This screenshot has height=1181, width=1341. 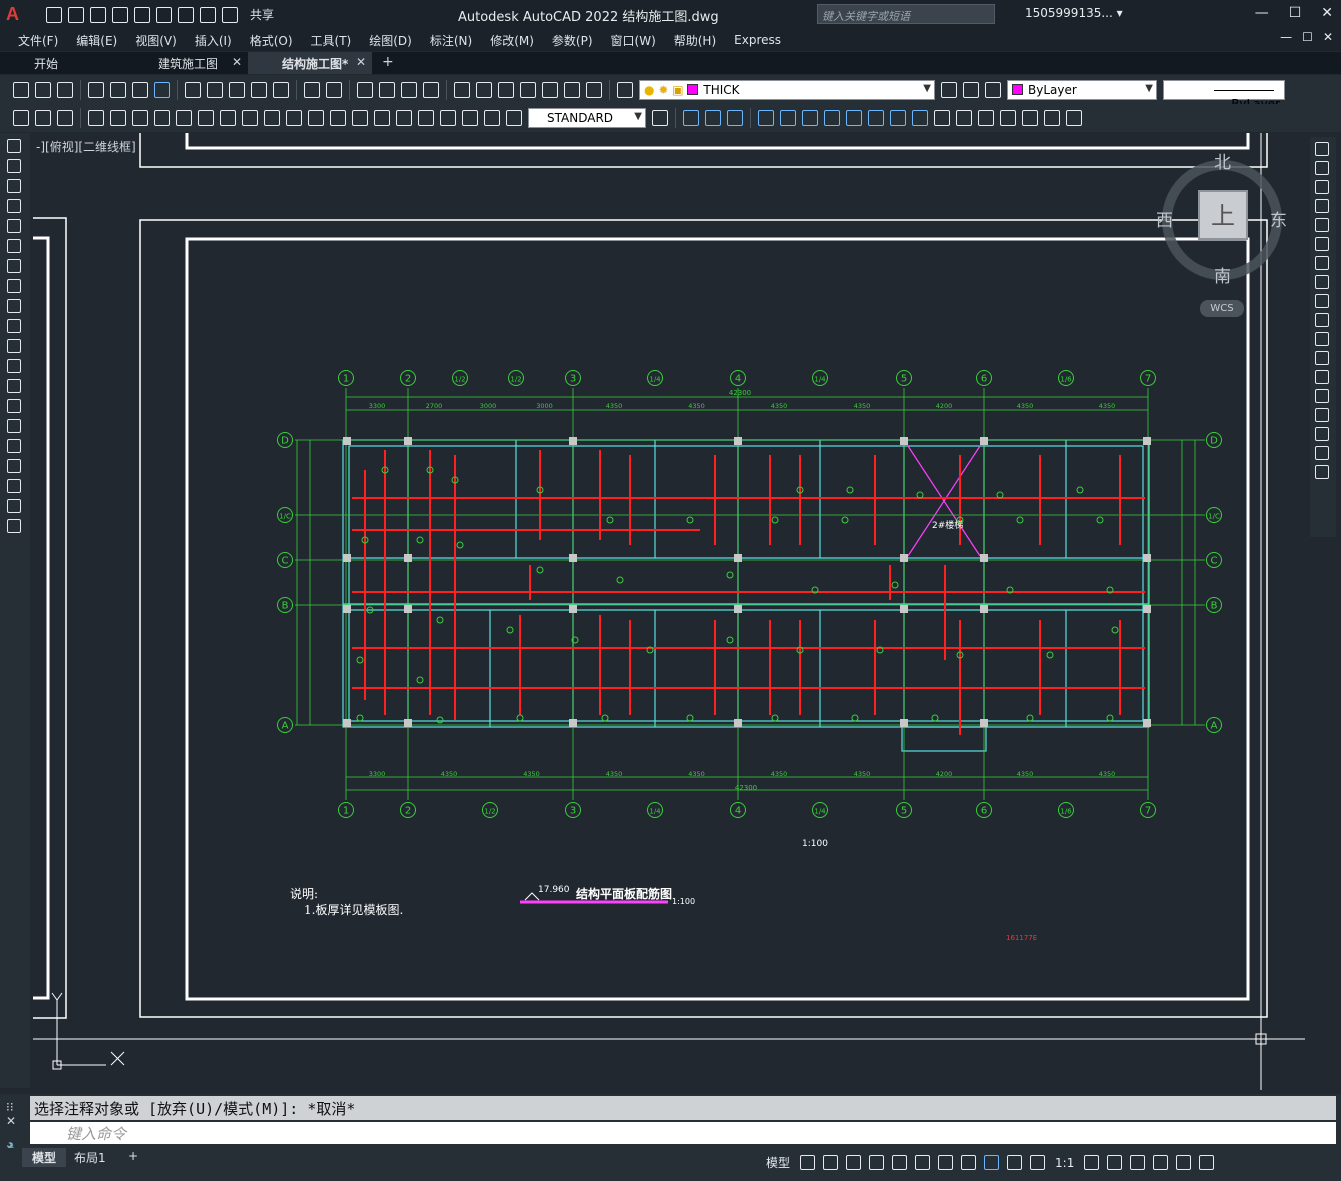 I want to click on isolate-objects-icon, so click(x=1138, y=1162).